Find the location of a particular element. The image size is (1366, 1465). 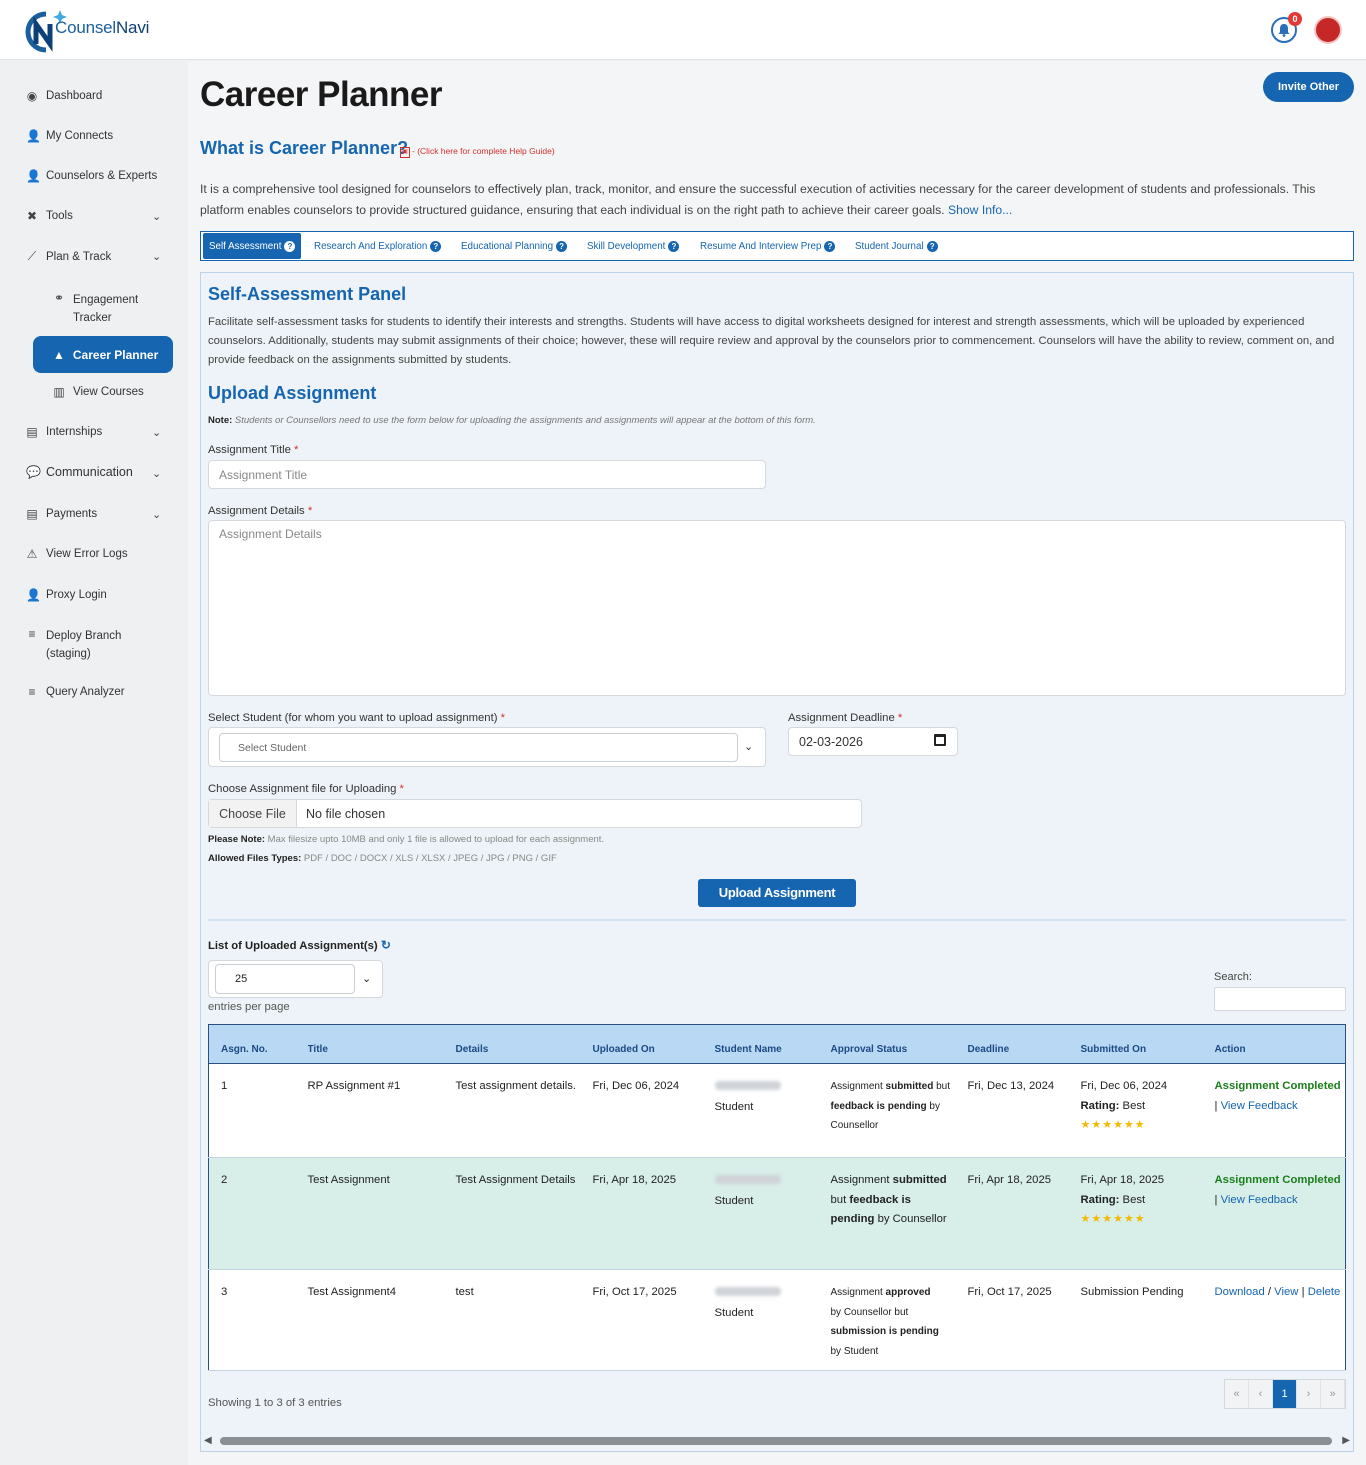

page-1-button: 1 is located at coordinates (1285, 1394).